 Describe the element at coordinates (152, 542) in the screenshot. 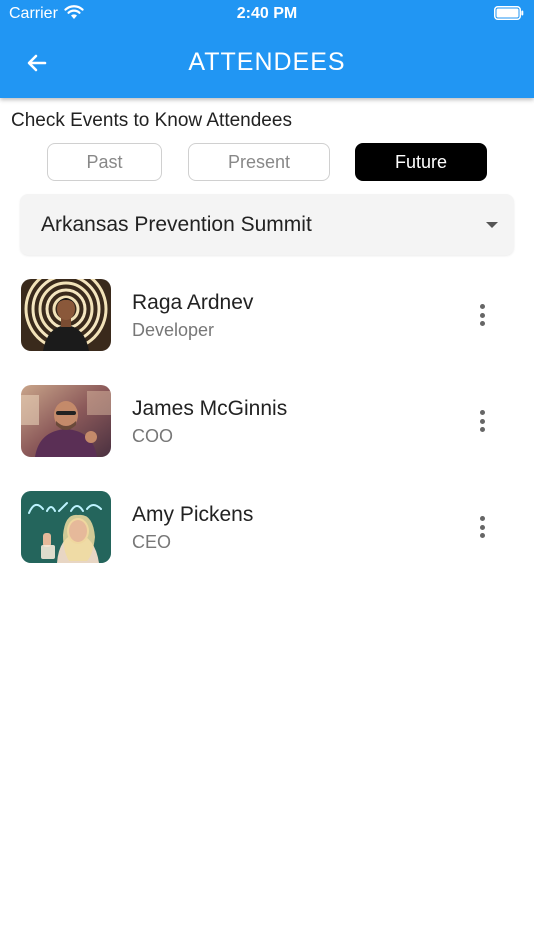

I see `attendee-role: CEO` at that location.